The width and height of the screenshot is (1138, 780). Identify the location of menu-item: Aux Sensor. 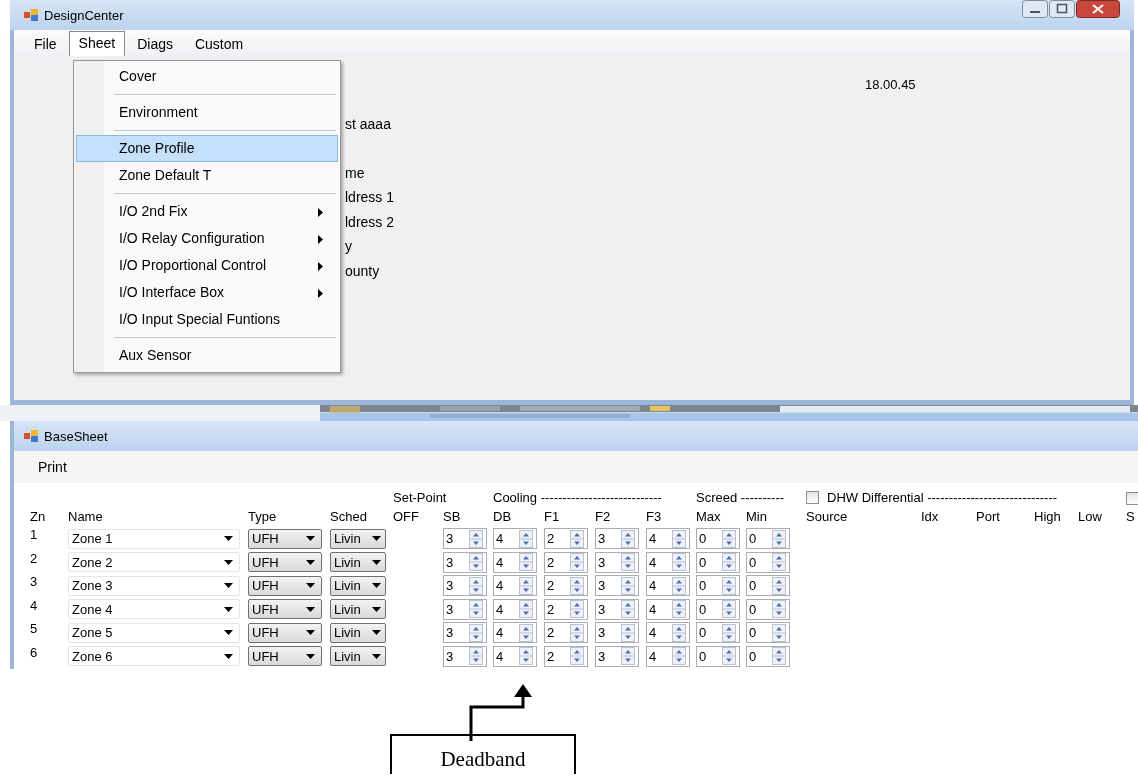
(207, 355).